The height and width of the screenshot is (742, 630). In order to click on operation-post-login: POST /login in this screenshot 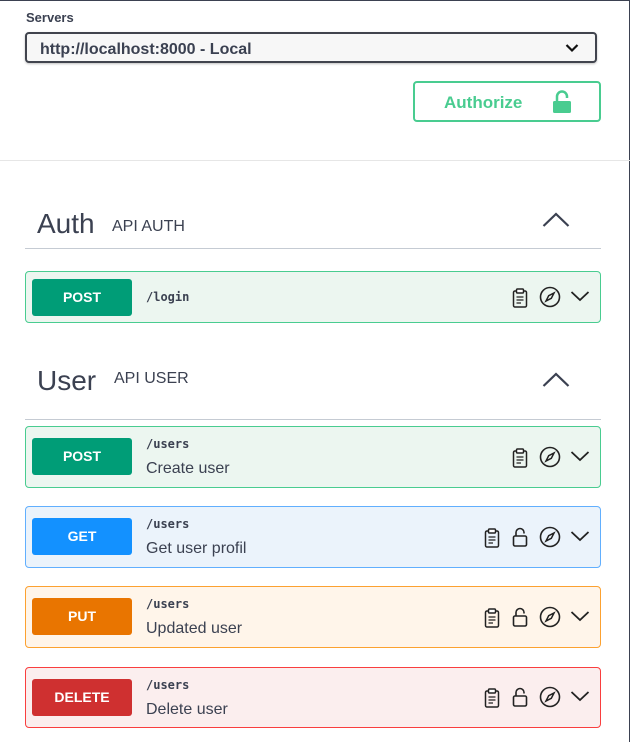, I will do `click(313, 297)`.